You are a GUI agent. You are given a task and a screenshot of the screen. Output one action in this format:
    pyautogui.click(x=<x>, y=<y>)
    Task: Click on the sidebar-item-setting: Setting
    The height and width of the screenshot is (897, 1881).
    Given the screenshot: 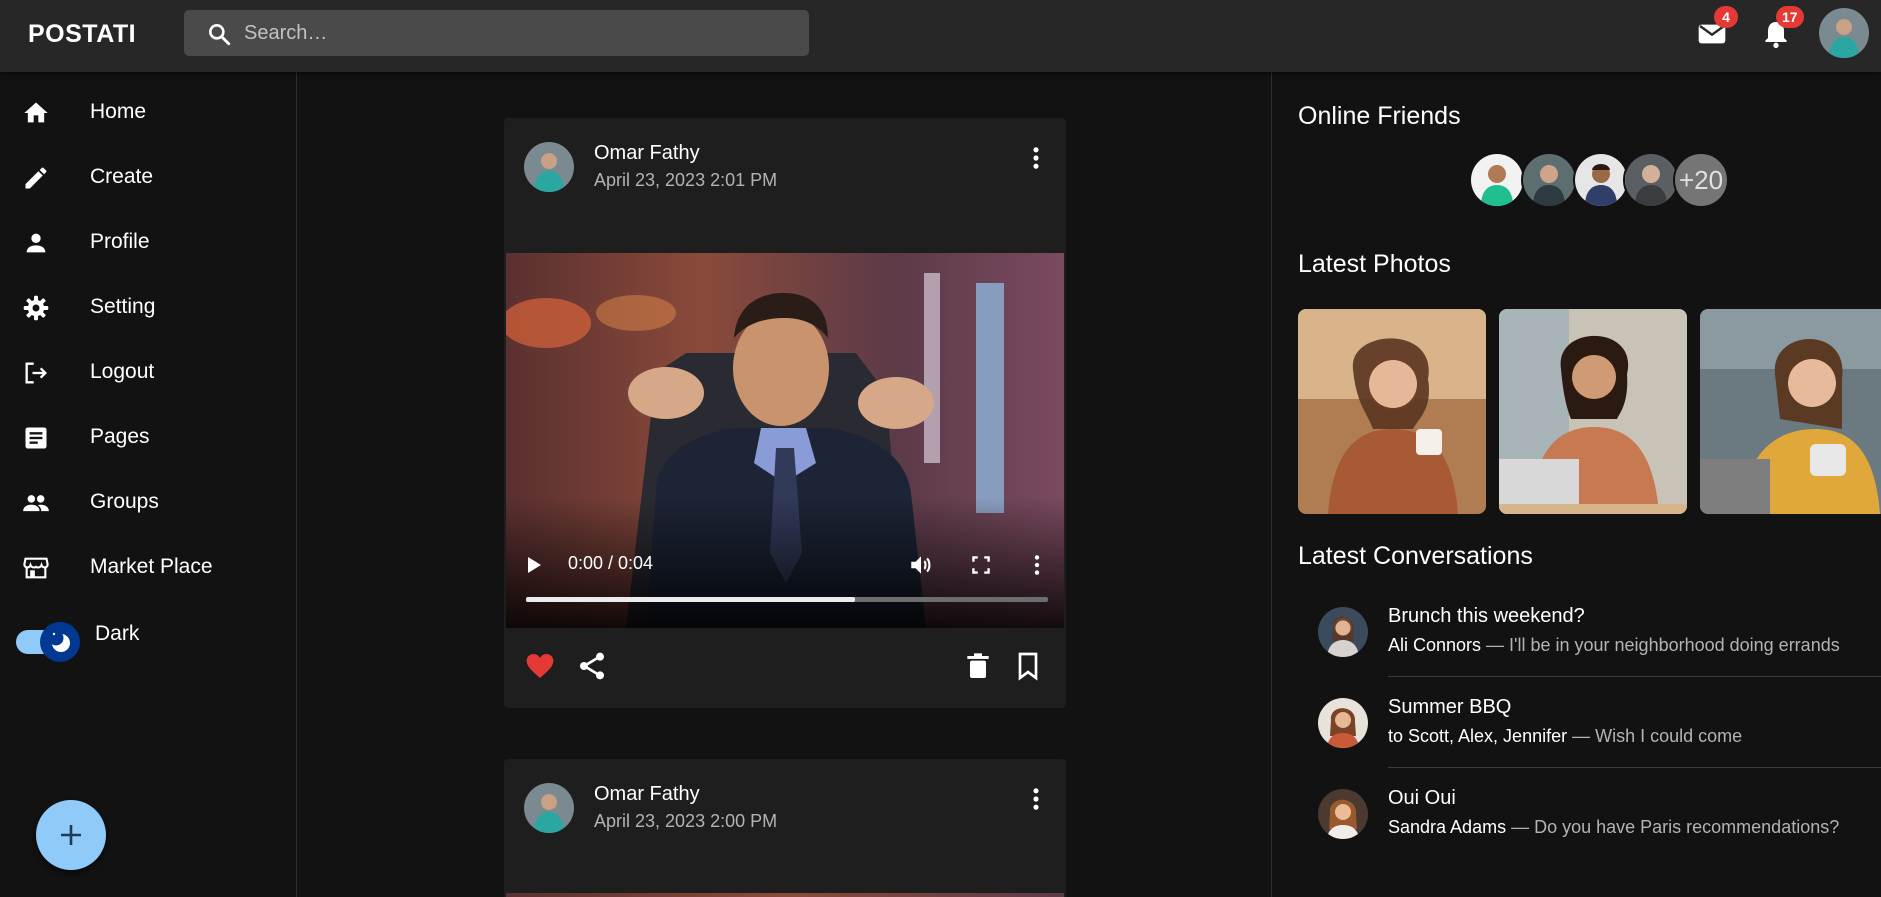 What is the action you would take?
    pyautogui.click(x=148, y=306)
    